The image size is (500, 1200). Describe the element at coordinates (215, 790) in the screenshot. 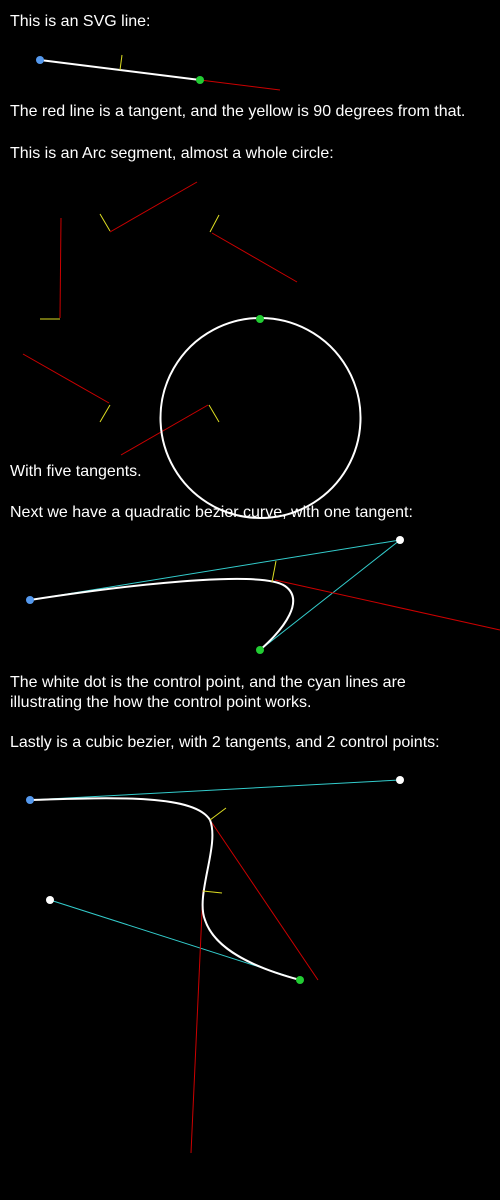

I see `cubic-control-line-start` at that location.